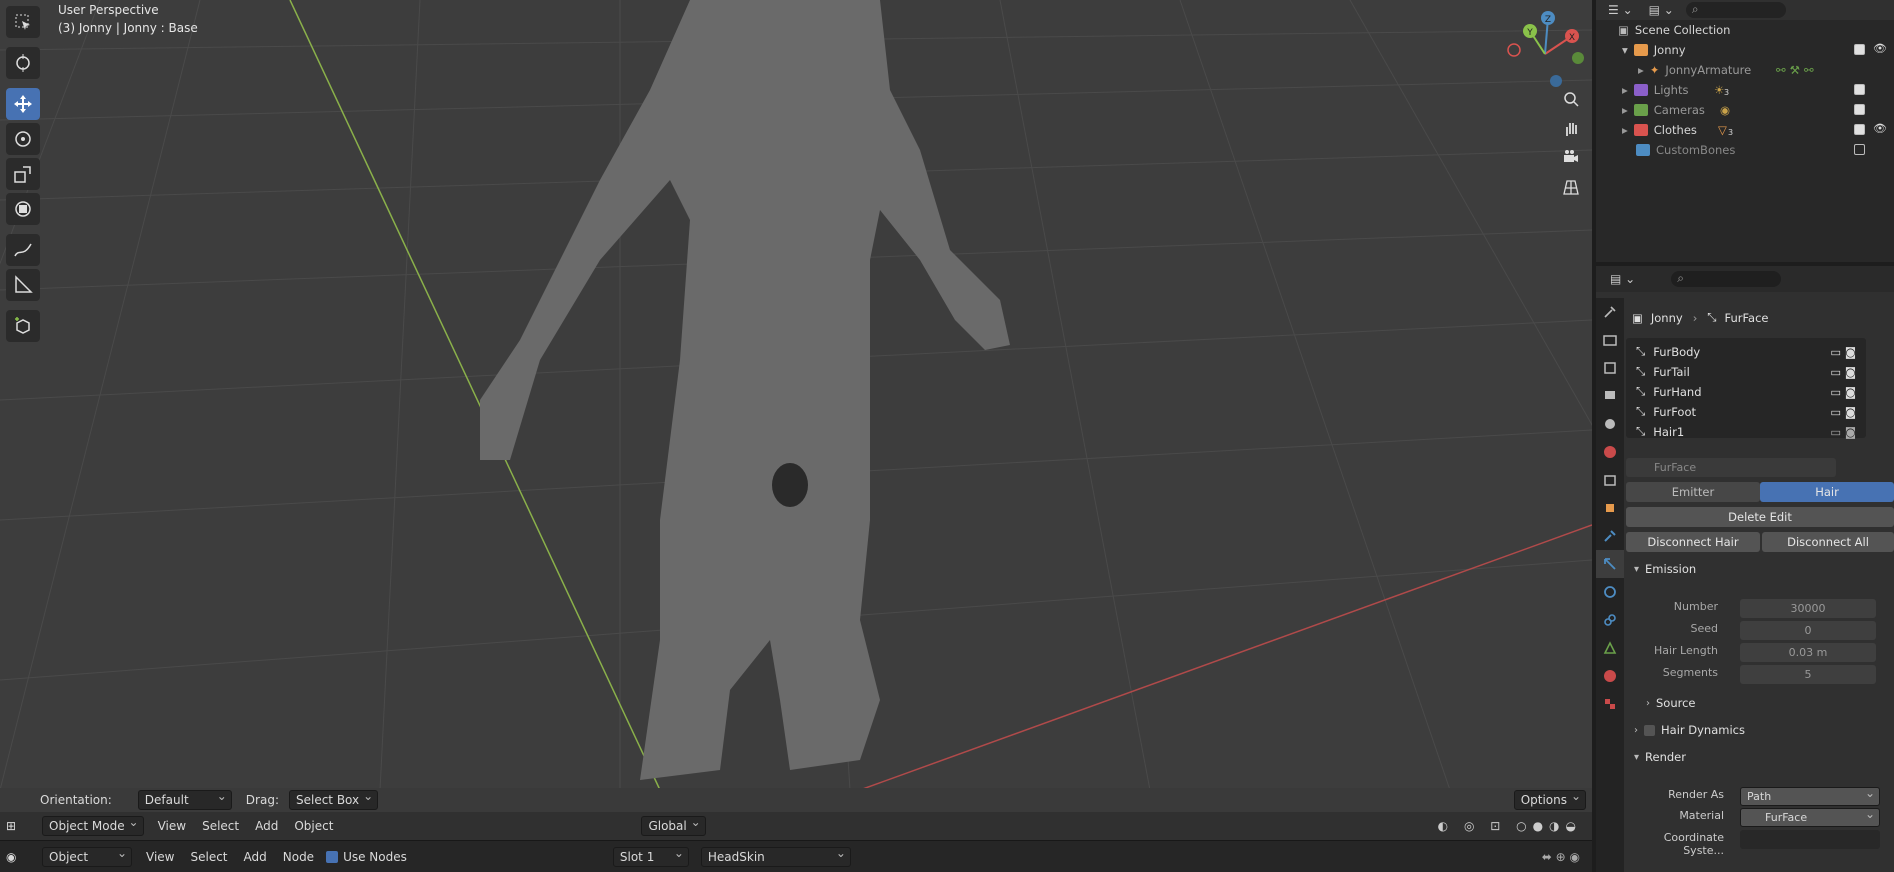  Describe the element at coordinates (23, 209) in the screenshot. I see `transform-tool` at that location.